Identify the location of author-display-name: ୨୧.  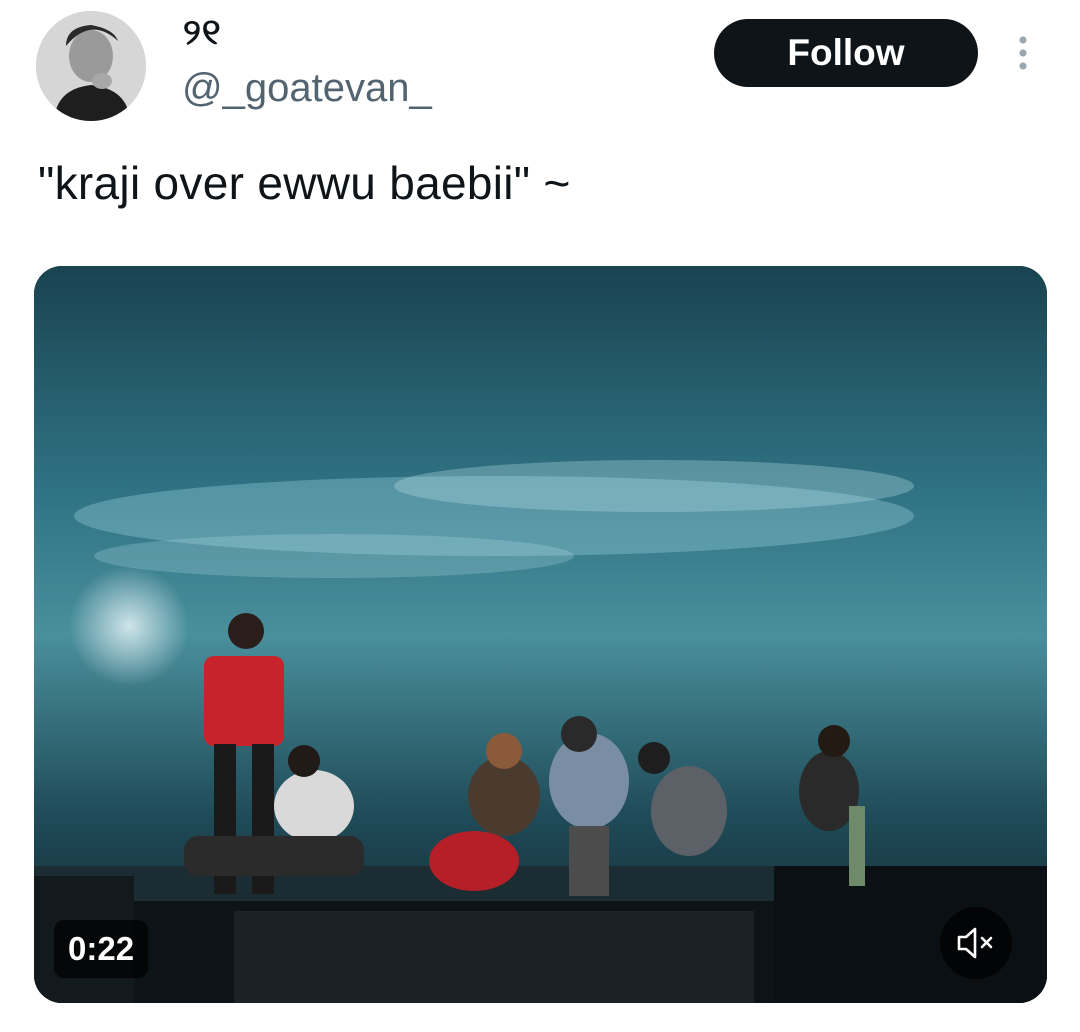
(202, 32).